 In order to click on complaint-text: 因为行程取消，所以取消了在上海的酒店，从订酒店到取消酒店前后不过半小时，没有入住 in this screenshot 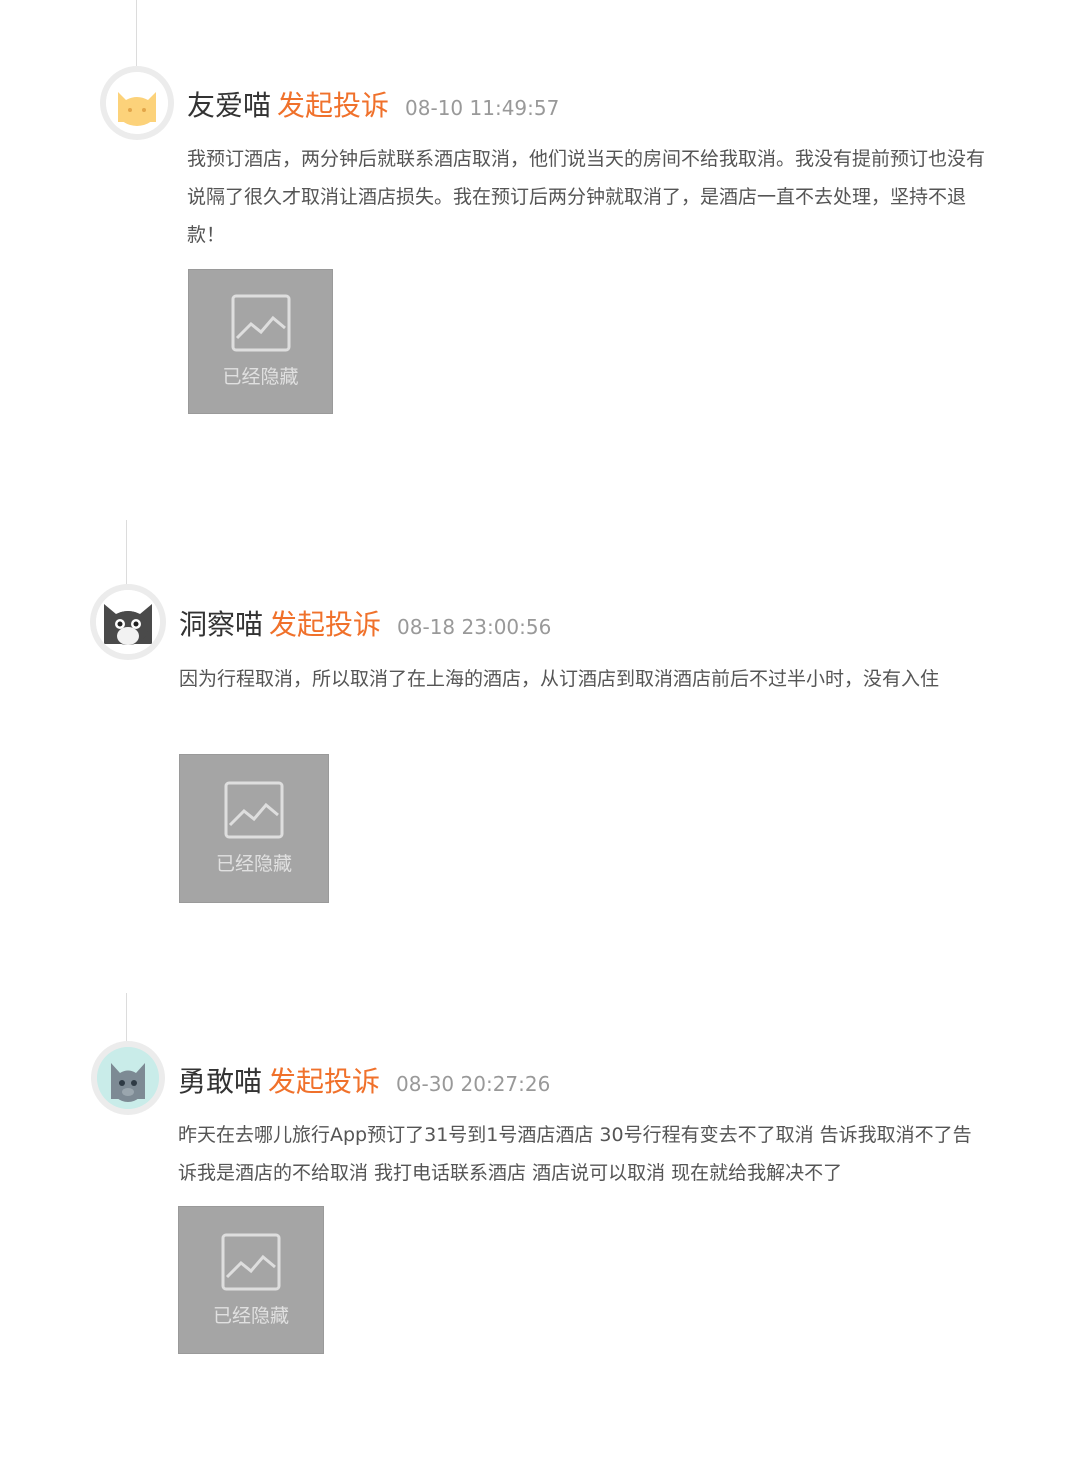, I will do `click(559, 679)`.